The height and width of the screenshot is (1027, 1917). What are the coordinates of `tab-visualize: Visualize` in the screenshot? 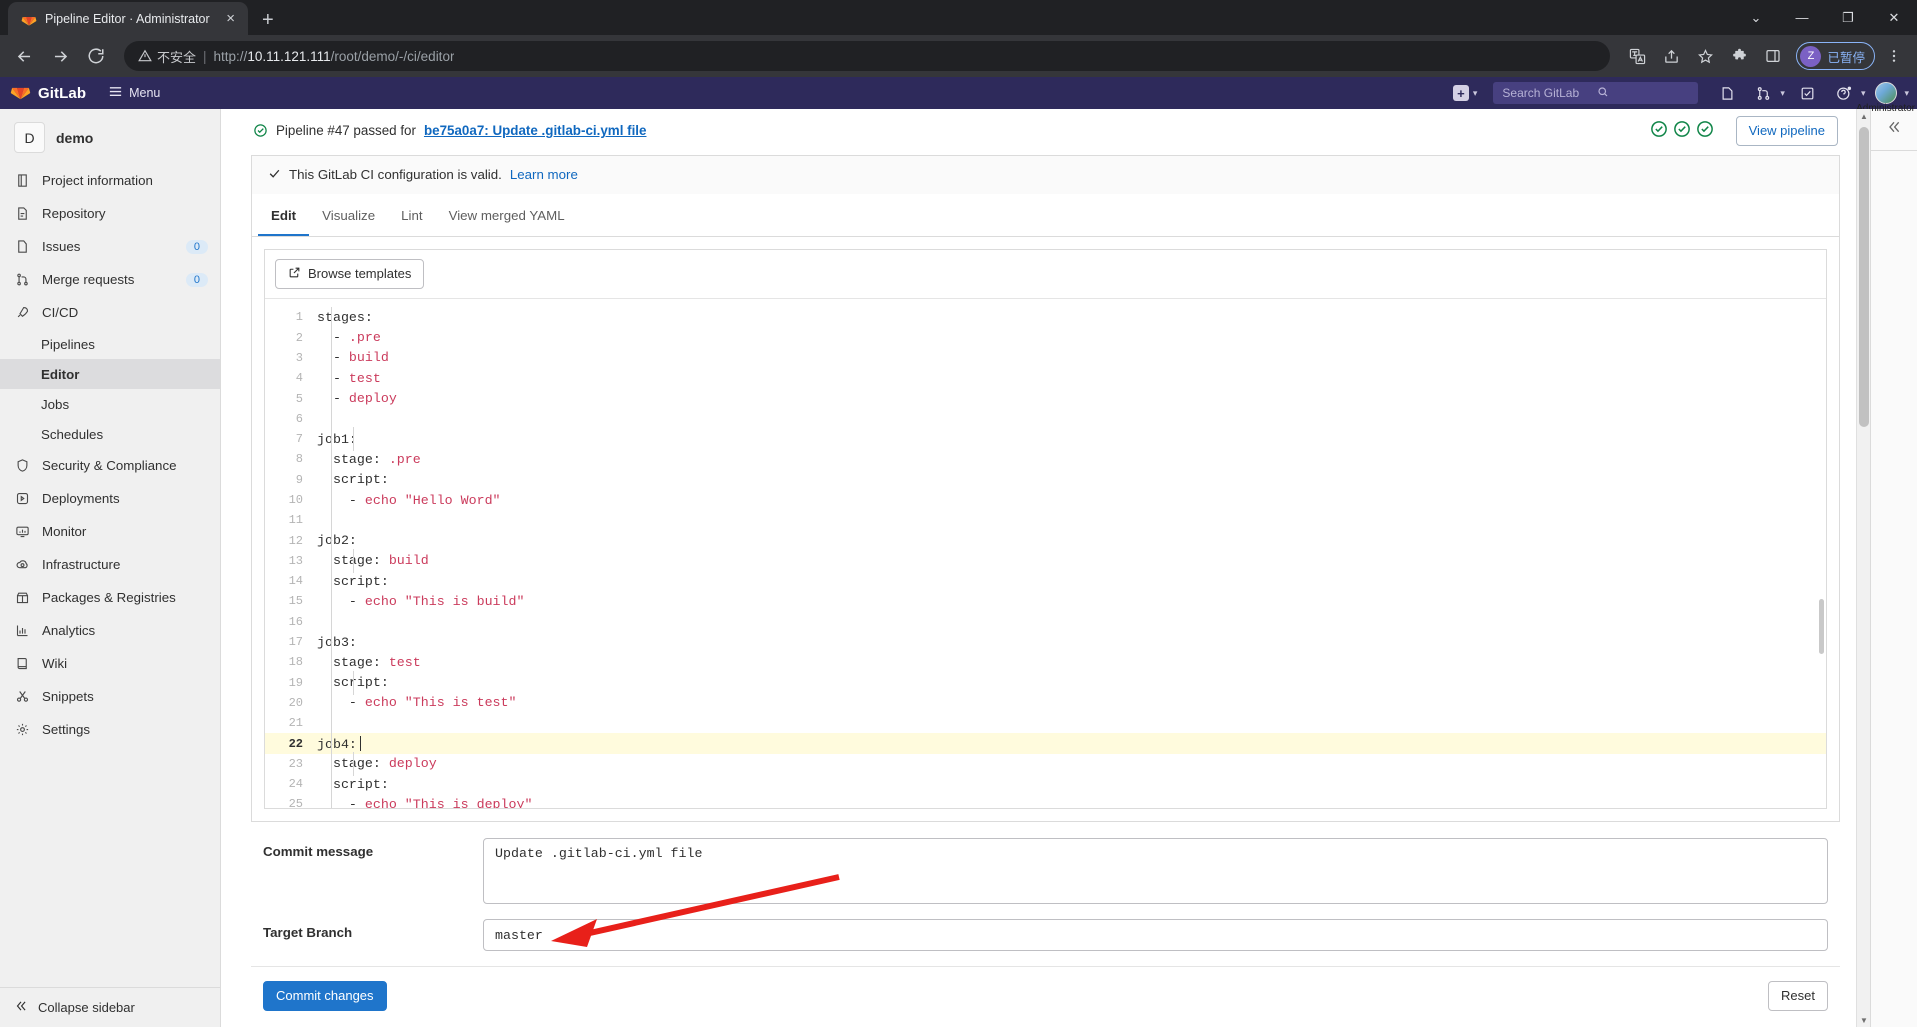 It's located at (348, 215).